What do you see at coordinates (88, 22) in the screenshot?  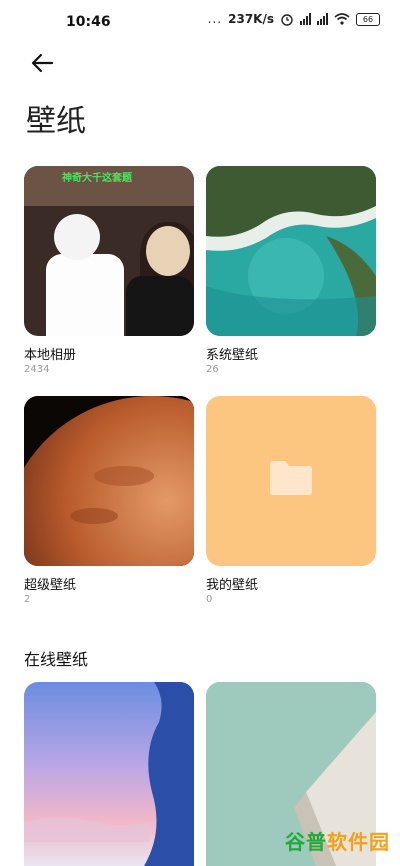 I see `status-time: 10:46` at bounding box center [88, 22].